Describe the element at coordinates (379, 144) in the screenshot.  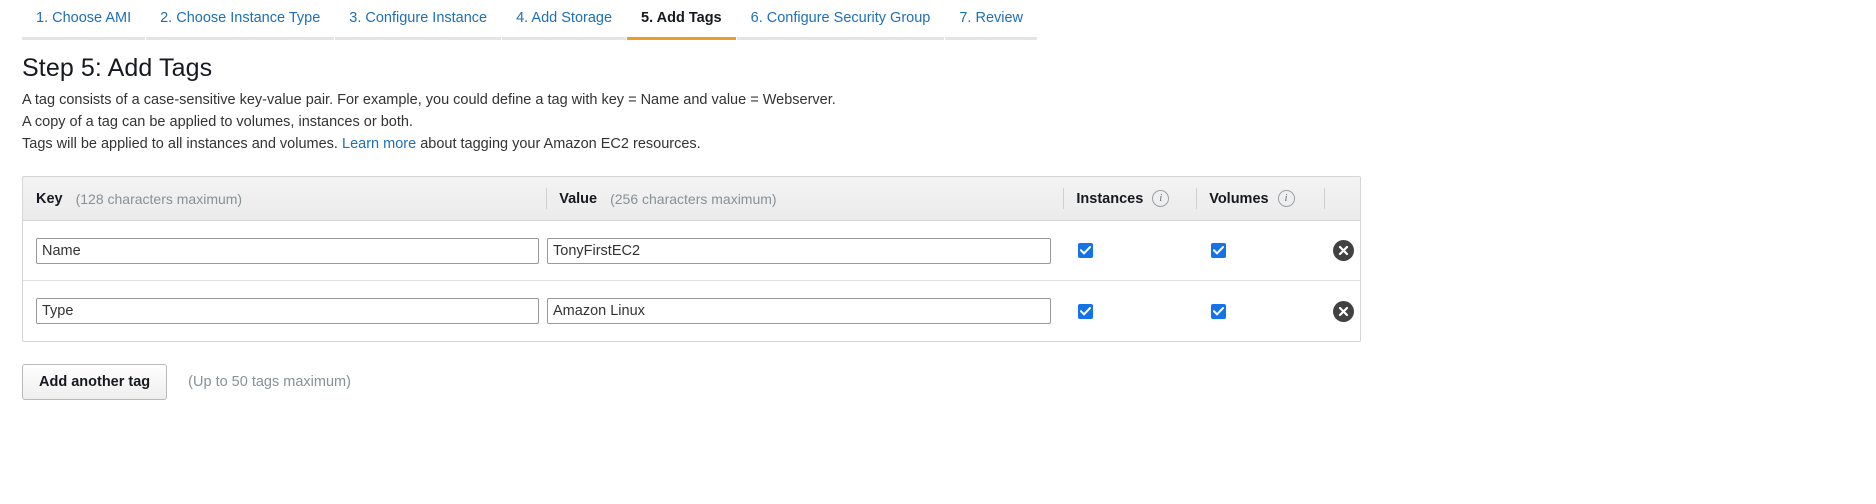
I see `learn-more-link: Learn more` at that location.